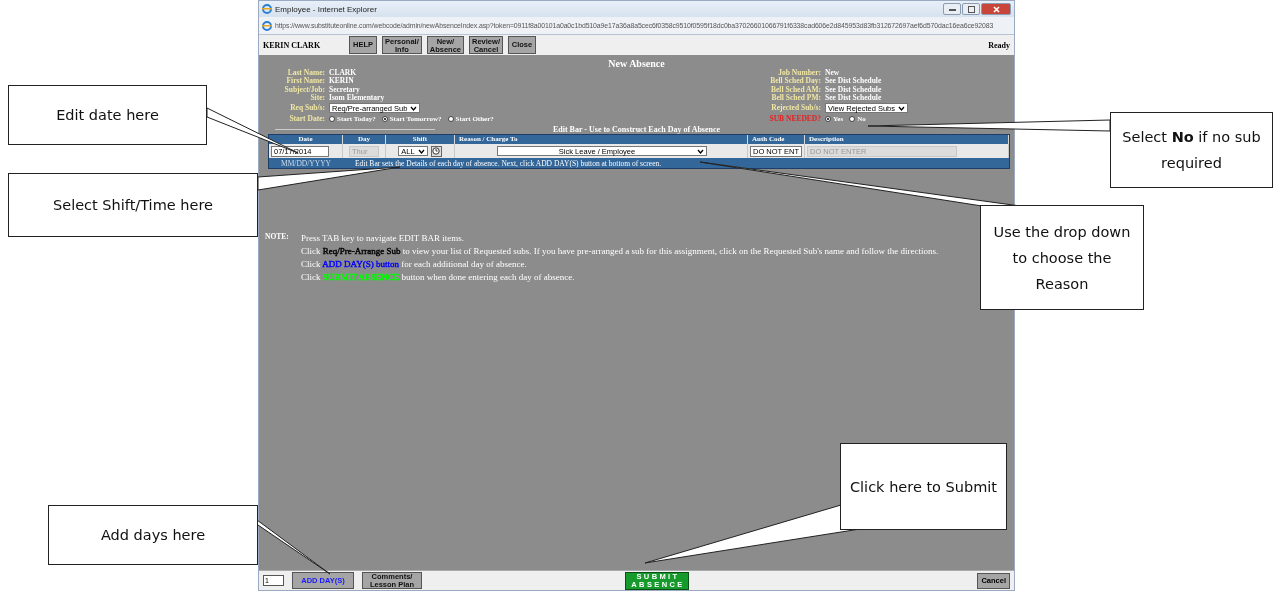 This screenshot has height=593, width=1280. I want to click on window-title: Employee - Internet Explorer, so click(326, 9).